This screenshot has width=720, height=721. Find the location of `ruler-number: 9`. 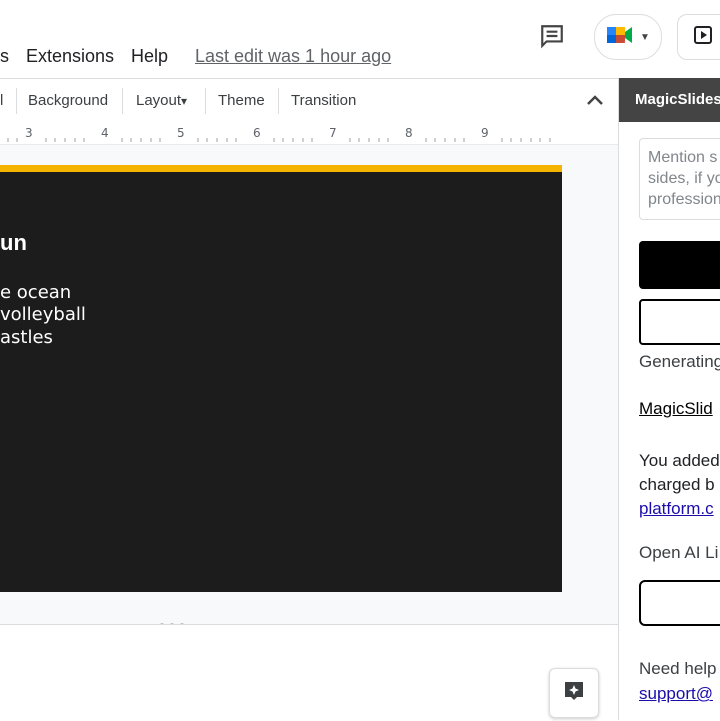

ruler-number: 9 is located at coordinates (485, 133).